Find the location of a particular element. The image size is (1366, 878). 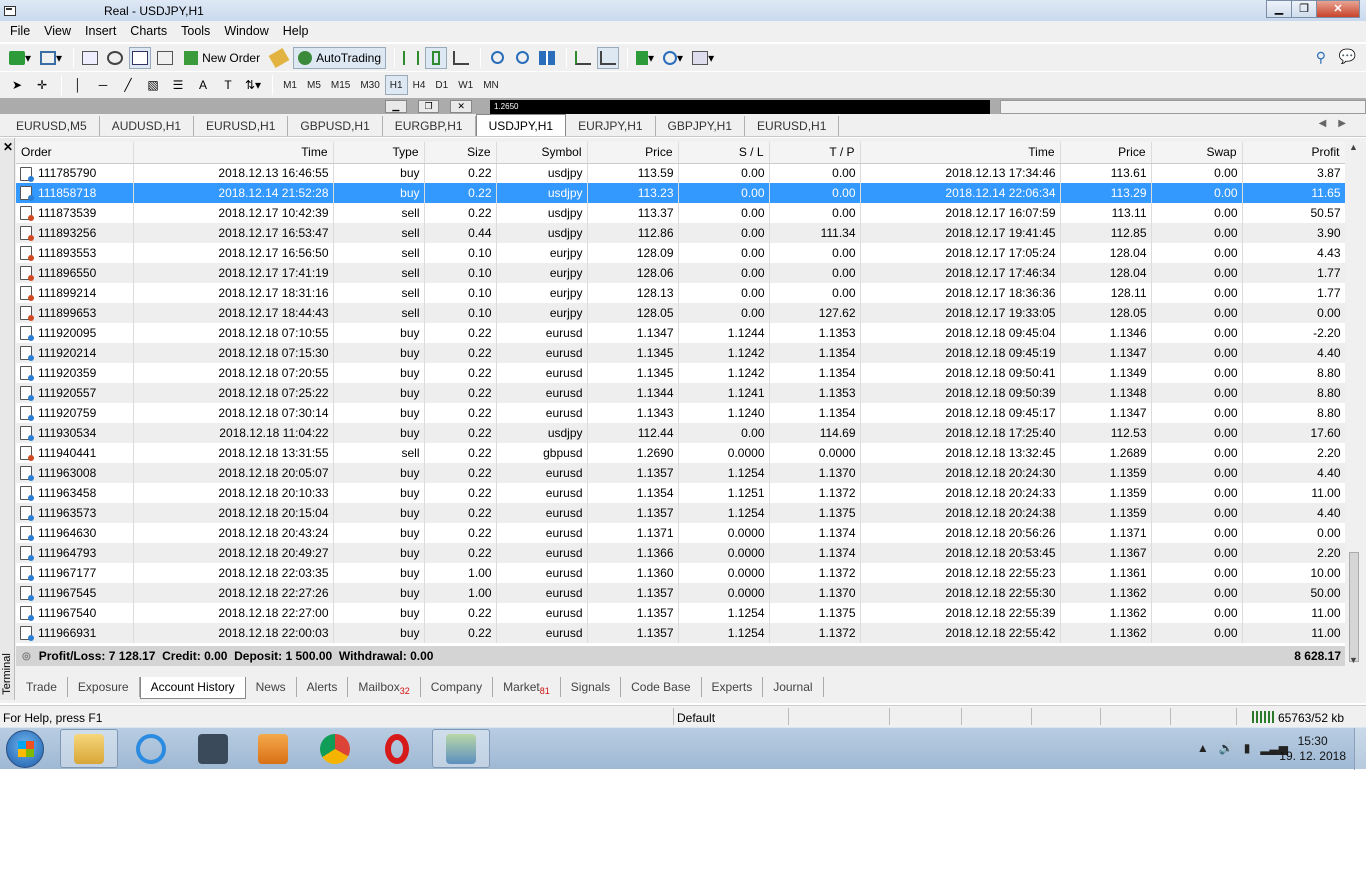

timeframe-h1: H1 is located at coordinates (396, 85).